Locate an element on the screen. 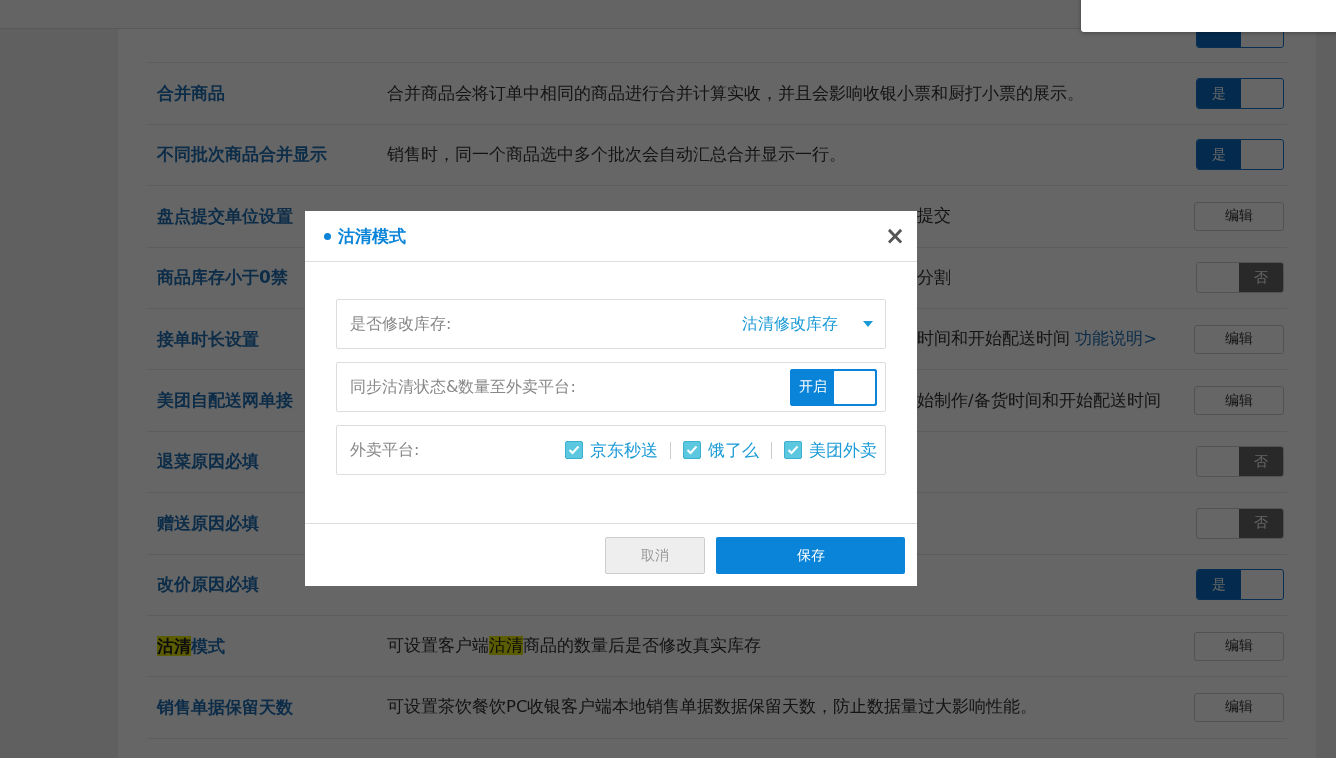 The width and height of the screenshot is (1336, 758). setting-description: 始制作/备货时间和开始配送时间 is located at coordinates (1039, 400).